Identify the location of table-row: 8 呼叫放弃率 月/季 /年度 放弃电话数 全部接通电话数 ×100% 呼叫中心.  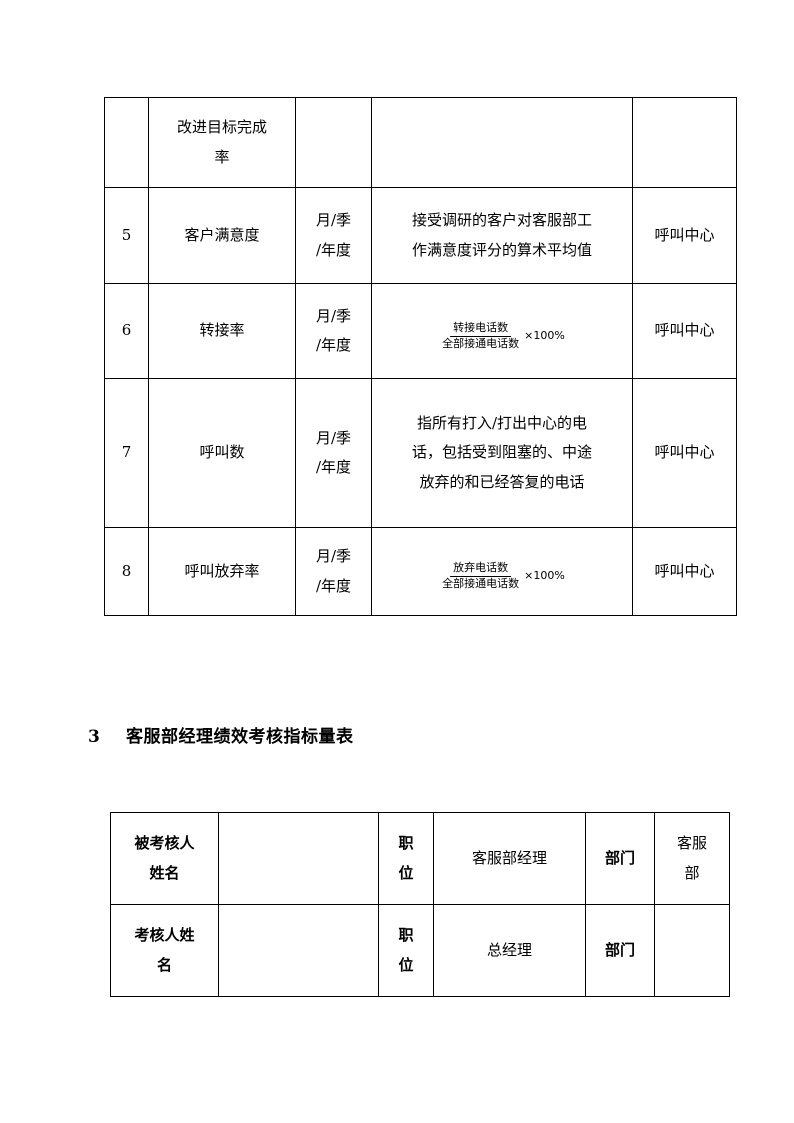
(420, 571).